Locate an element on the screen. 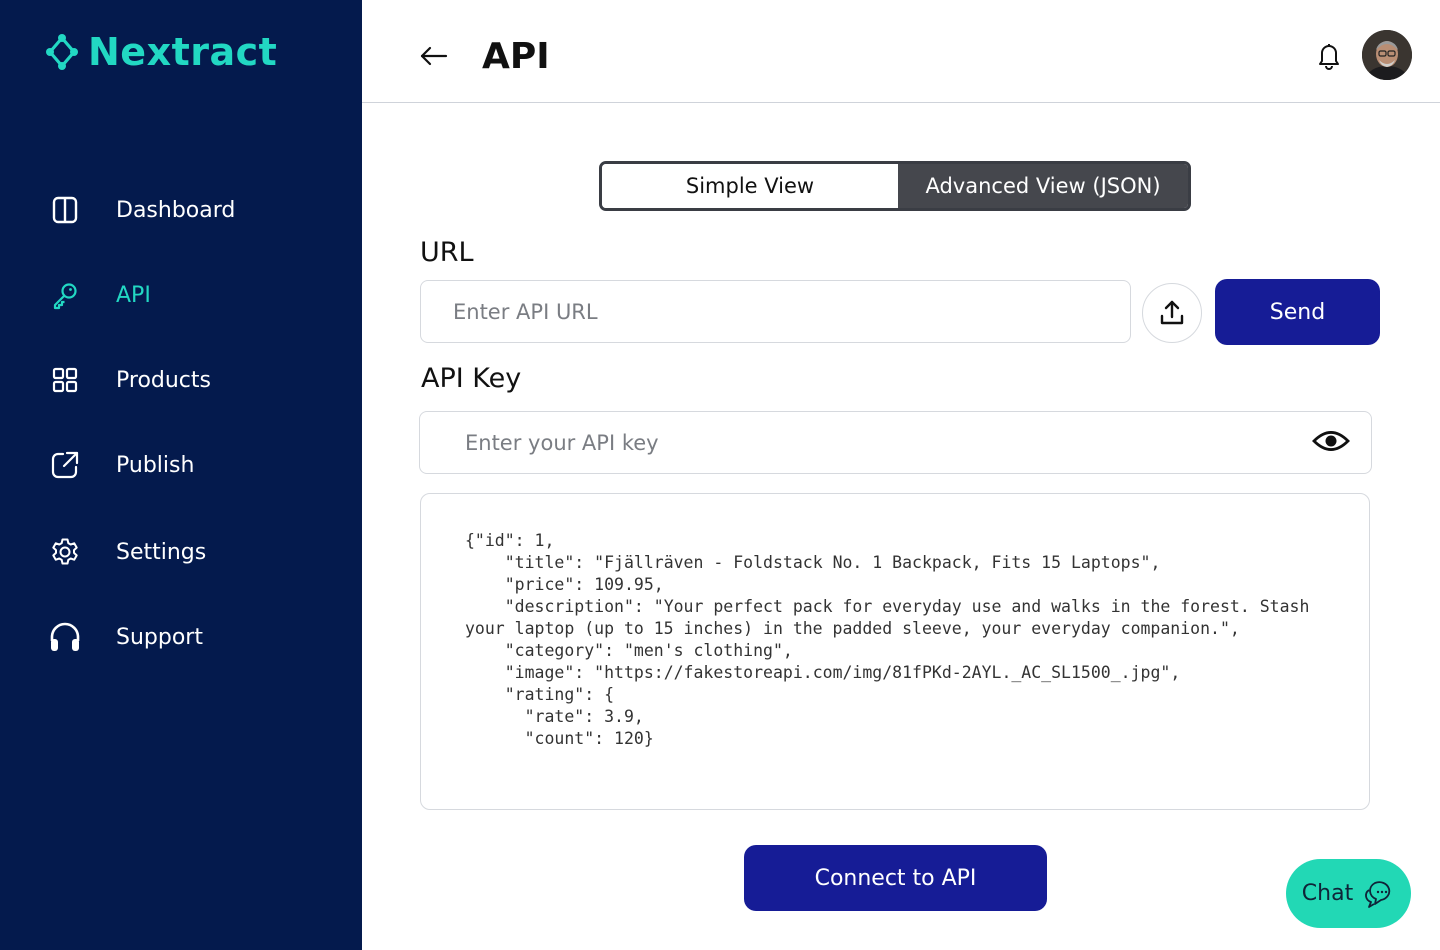 The width and height of the screenshot is (1440, 950). sidebar-item-publish: Publish is located at coordinates (121, 465).